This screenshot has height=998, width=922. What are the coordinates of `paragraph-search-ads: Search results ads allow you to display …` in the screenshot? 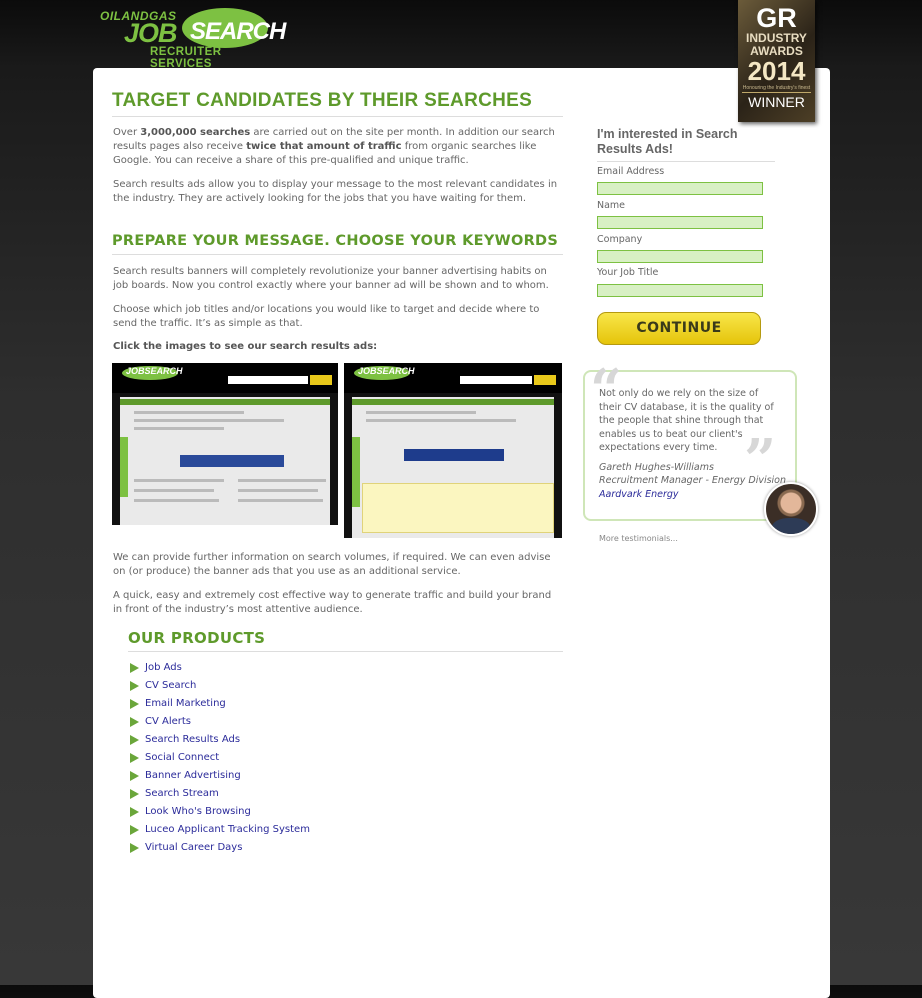 It's located at (335, 191).